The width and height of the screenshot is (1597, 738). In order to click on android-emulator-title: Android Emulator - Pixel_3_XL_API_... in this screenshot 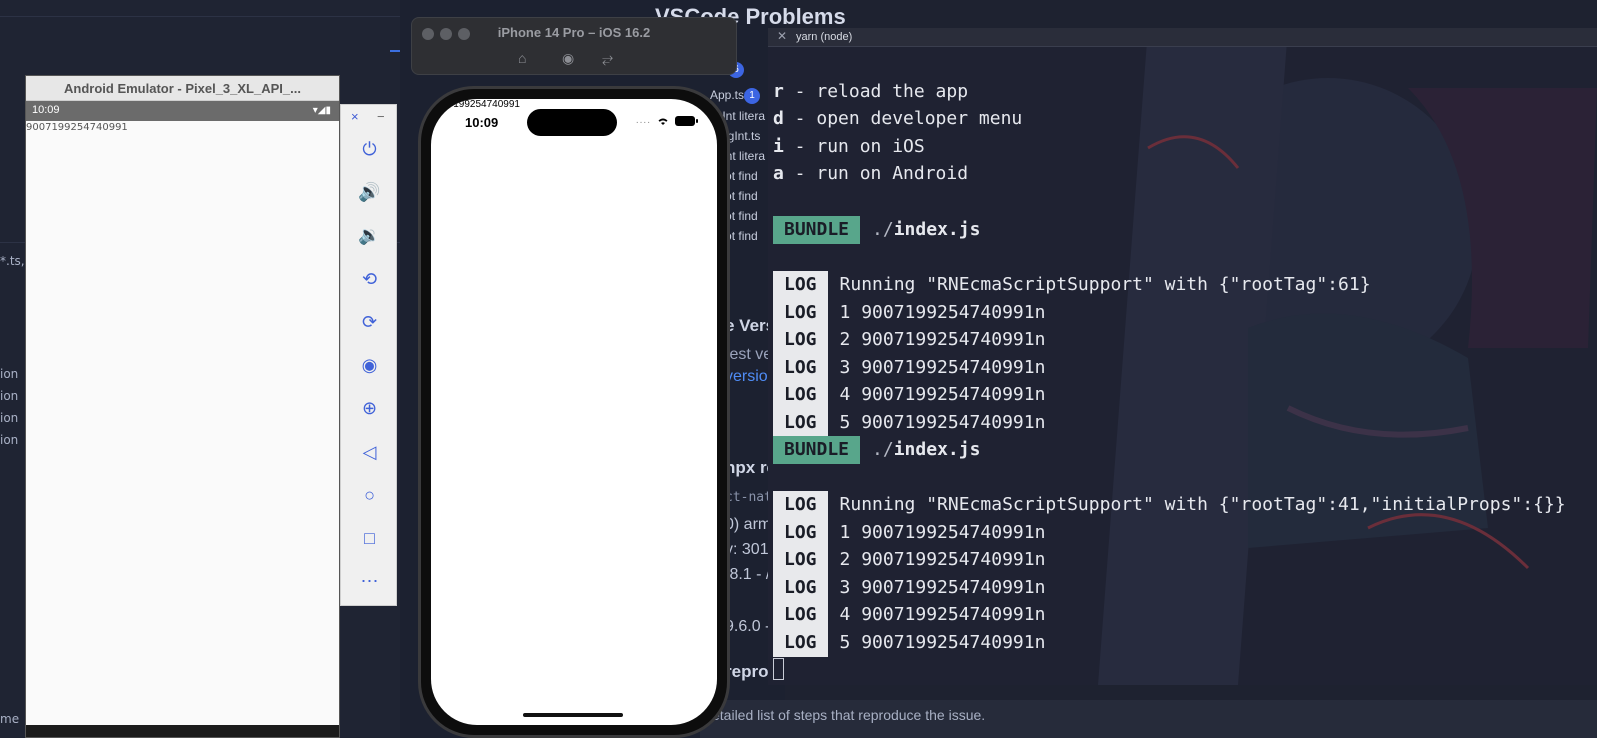, I will do `click(182, 88)`.